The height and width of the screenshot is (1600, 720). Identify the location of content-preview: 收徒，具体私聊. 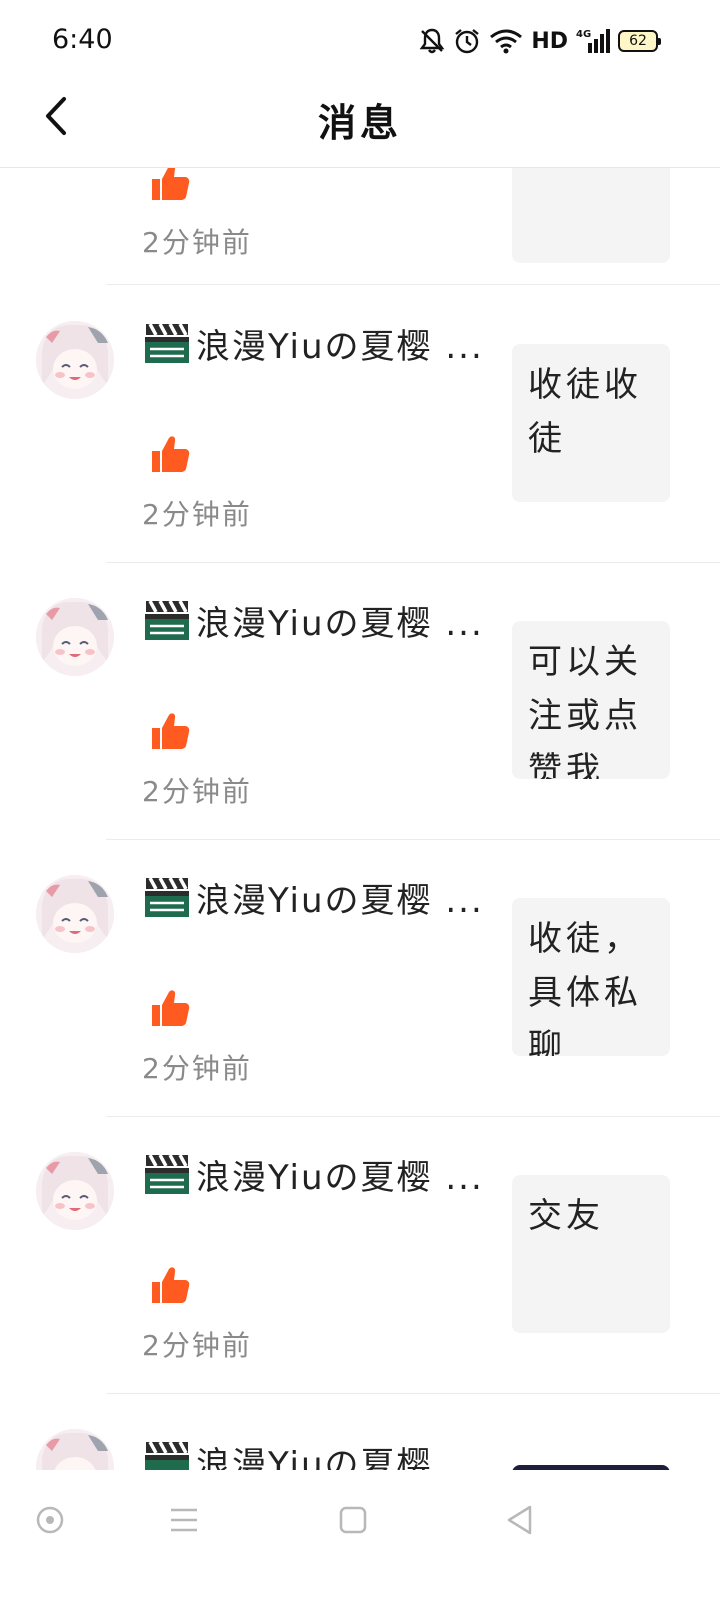
(591, 977).